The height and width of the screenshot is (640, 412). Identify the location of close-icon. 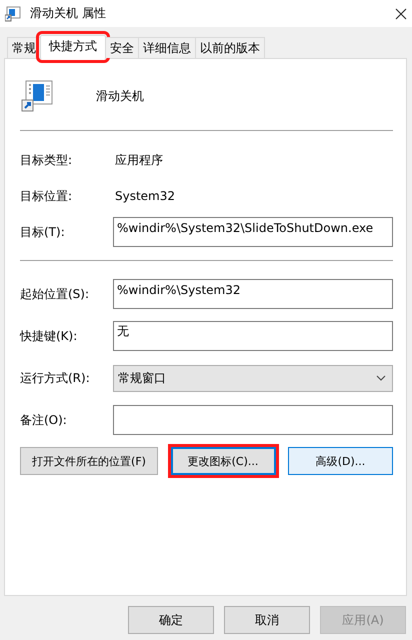
(401, 14).